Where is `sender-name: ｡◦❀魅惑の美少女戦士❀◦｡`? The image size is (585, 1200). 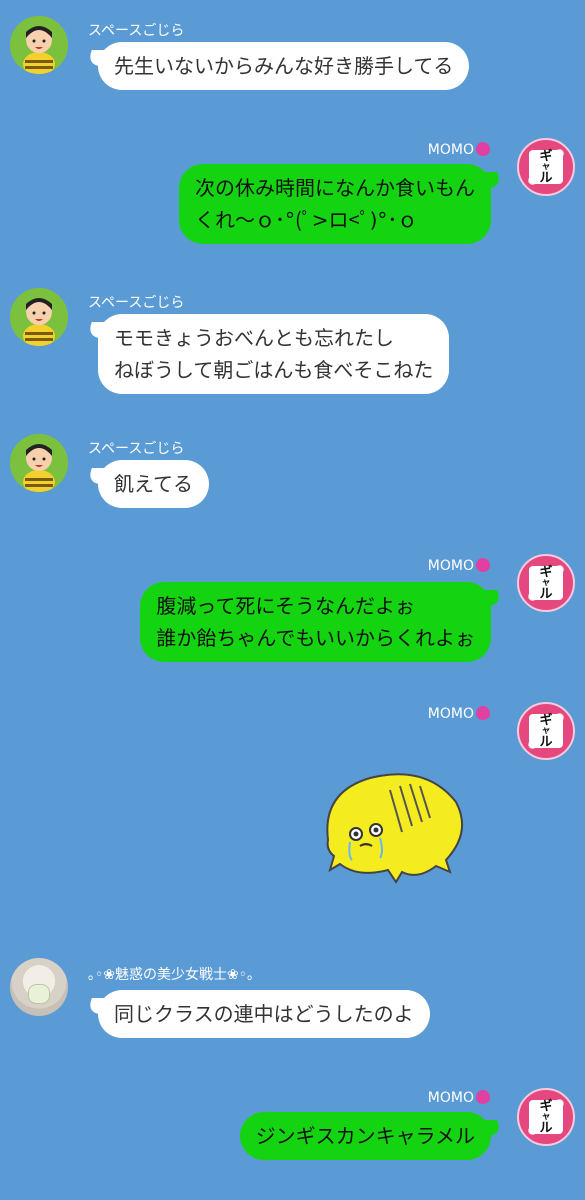 sender-name: ｡◦❀魅惑の美少女戦士❀◦｡ is located at coordinates (171, 975).